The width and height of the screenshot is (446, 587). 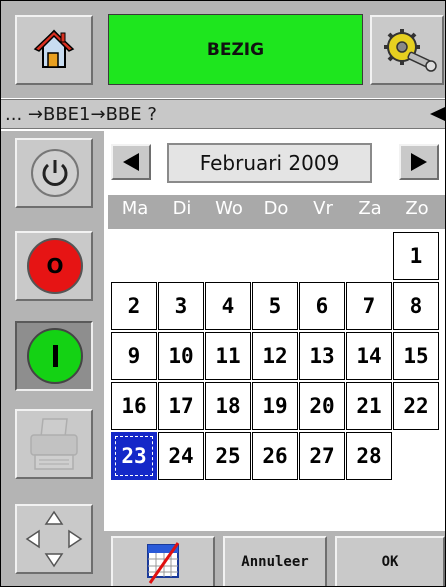 I want to click on weekday-label: Zo, so click(x=417, y=208).